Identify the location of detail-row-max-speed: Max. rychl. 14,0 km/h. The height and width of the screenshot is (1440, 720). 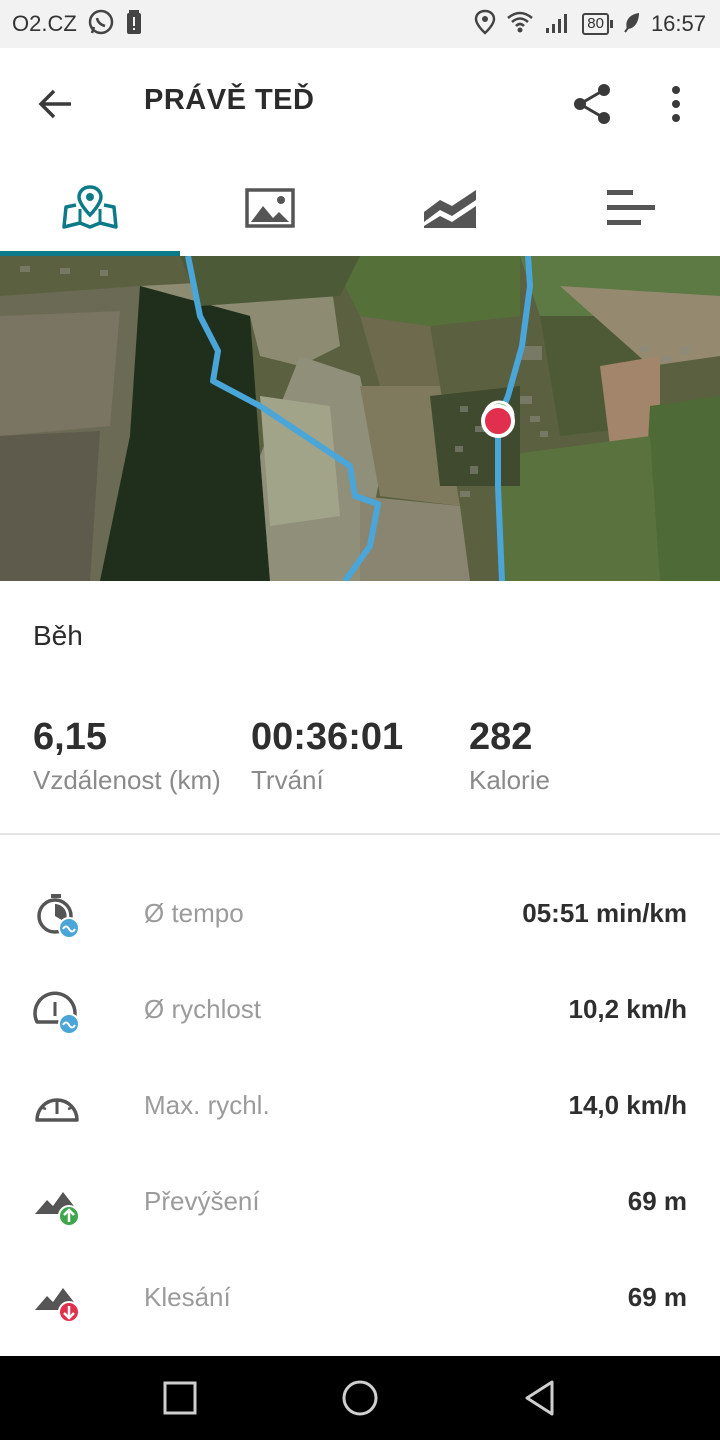
(360, 1108).